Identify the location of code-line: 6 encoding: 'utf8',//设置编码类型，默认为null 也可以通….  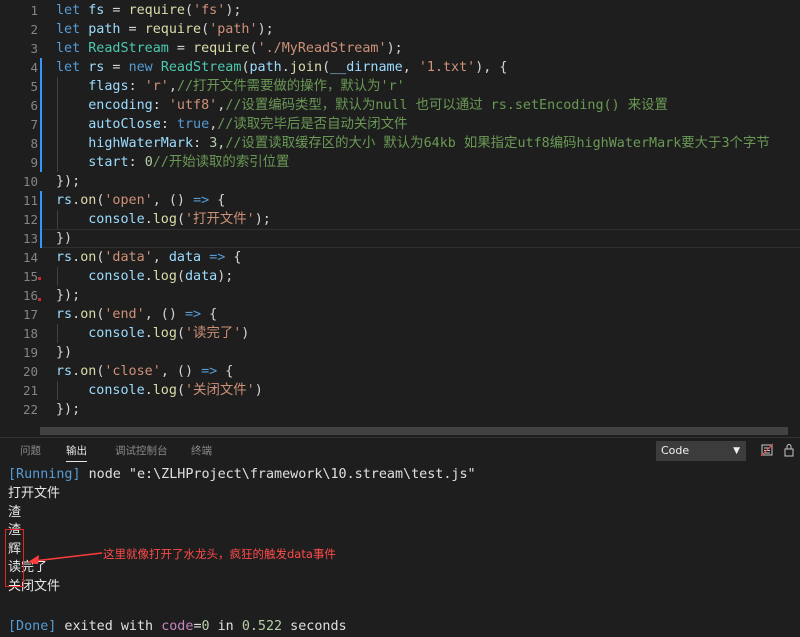
(400, 105).